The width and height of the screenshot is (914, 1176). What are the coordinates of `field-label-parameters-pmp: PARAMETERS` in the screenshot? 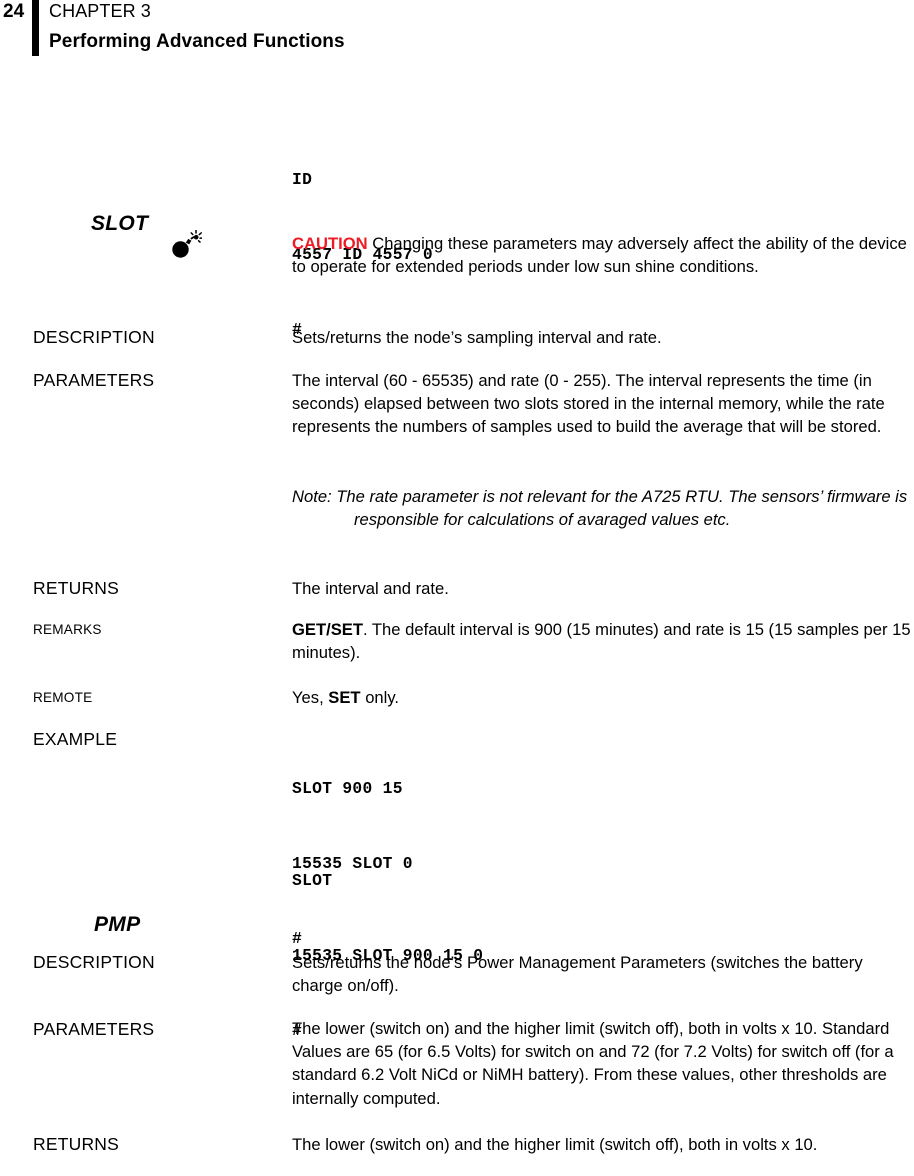 It's located at (94, 1029).